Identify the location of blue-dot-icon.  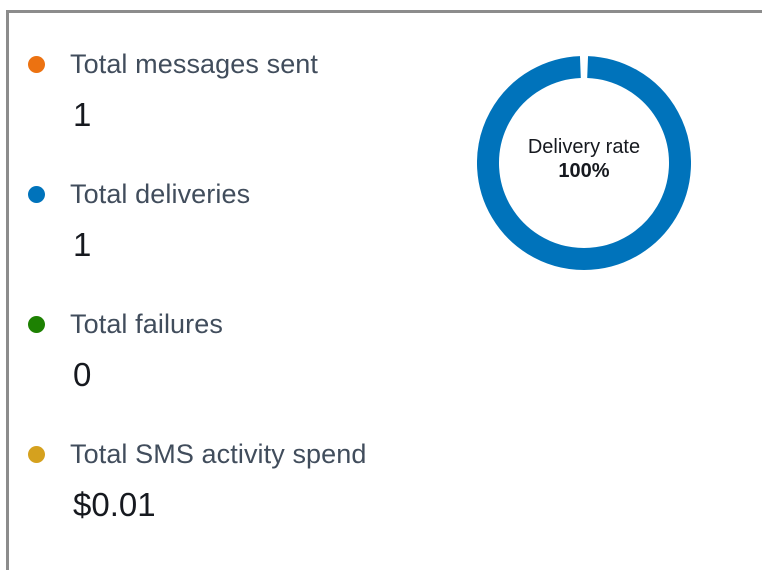
(36, 194).